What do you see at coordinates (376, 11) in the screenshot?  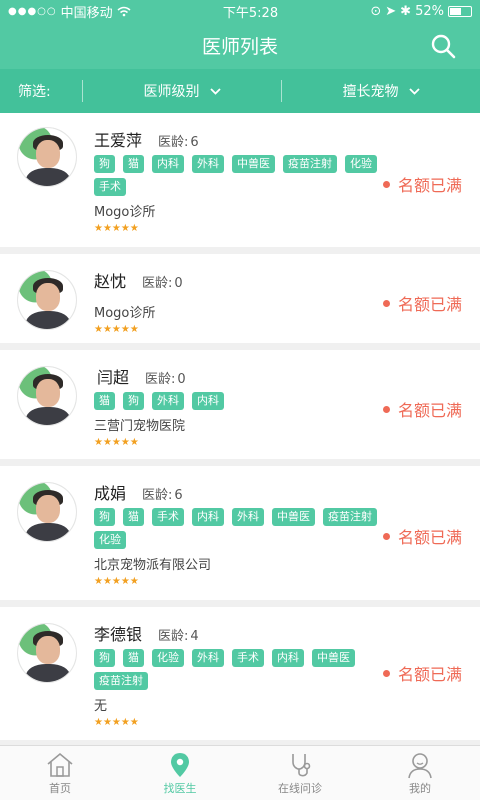 I see `lock-rotation-icon: ⊙` at bounding box center [376, 11].